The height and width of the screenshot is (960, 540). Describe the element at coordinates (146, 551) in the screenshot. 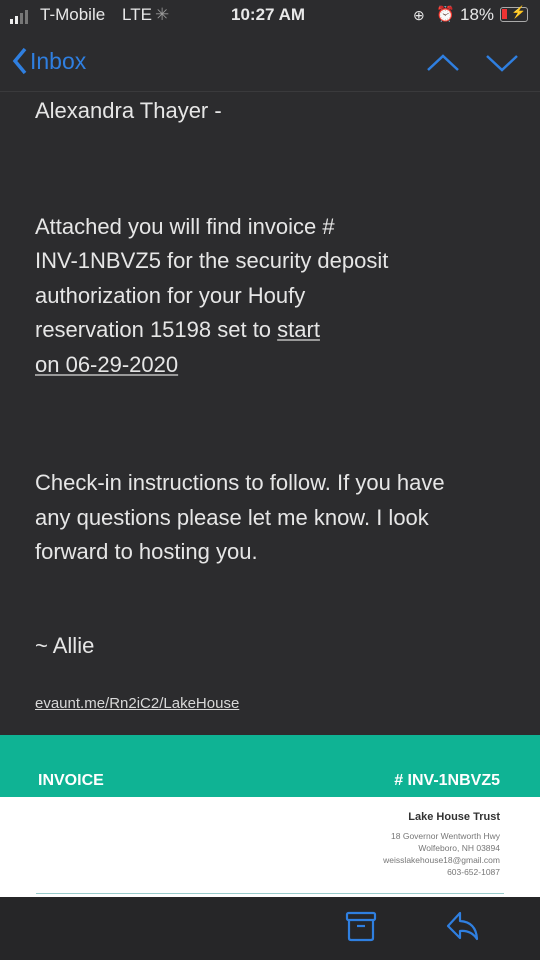

I see `paragraph-line: forward to hosting you.` at that location.